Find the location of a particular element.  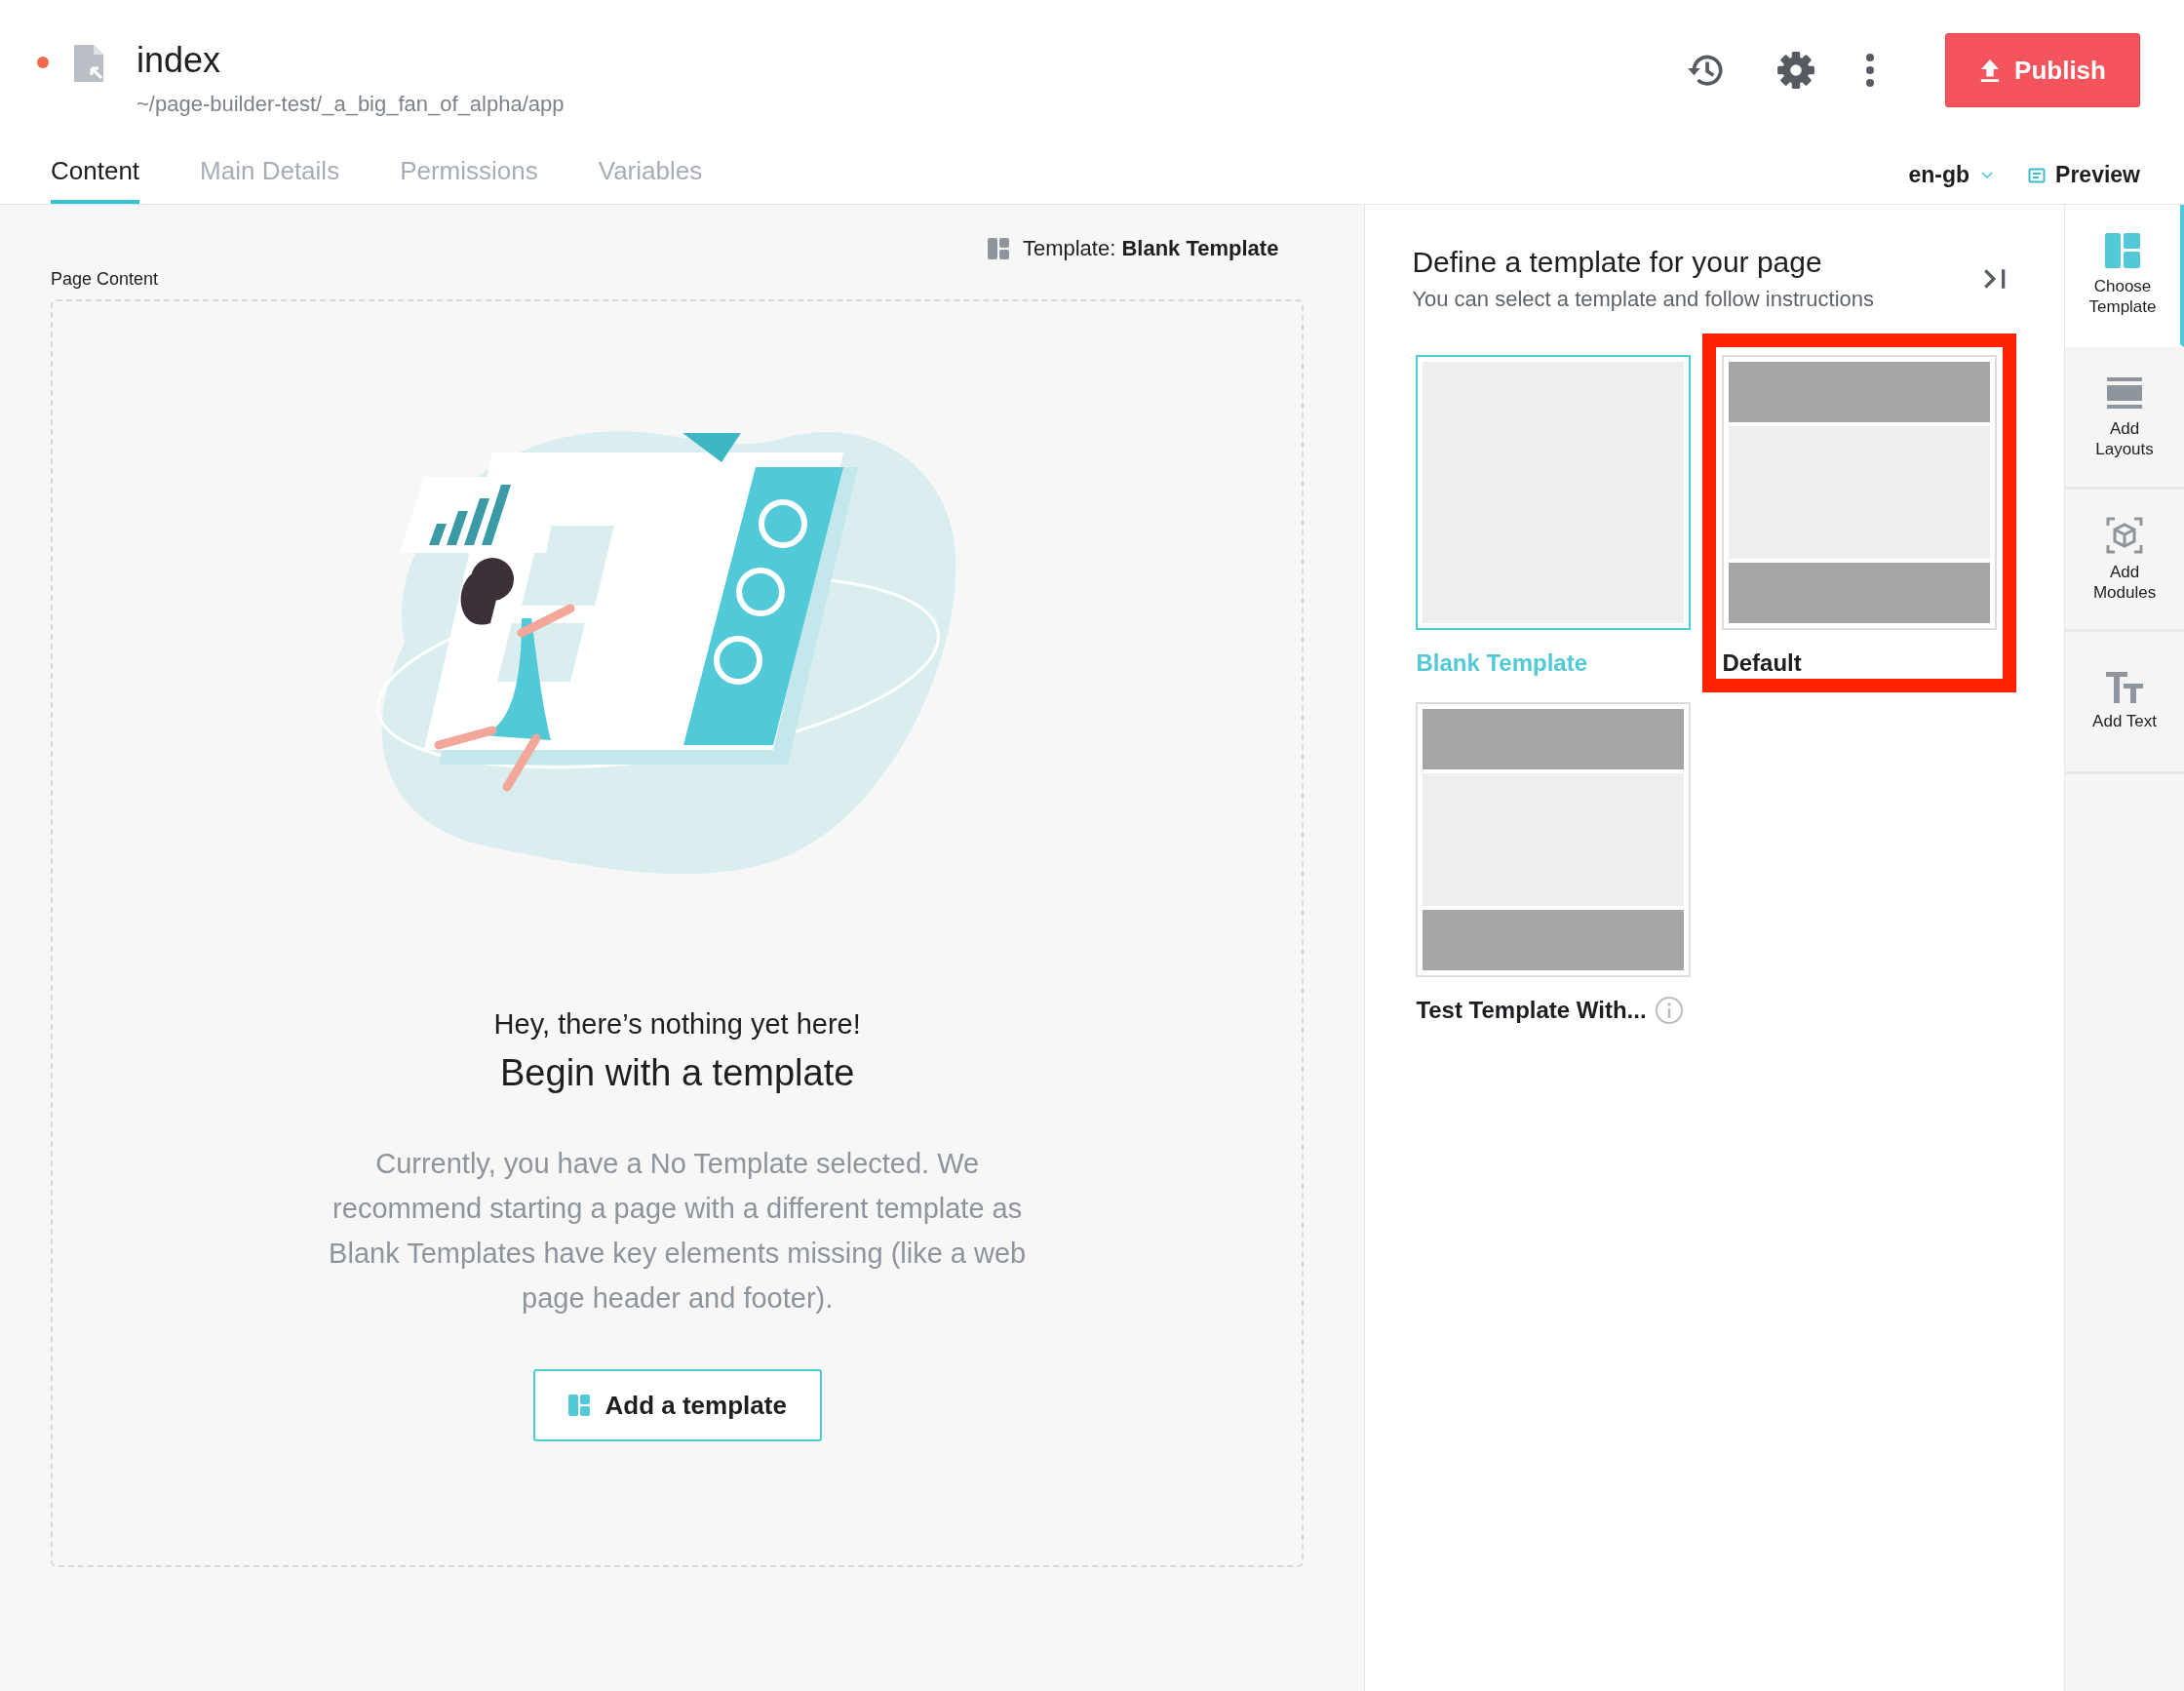

cube-icon is located at coordinates (2124, 535).